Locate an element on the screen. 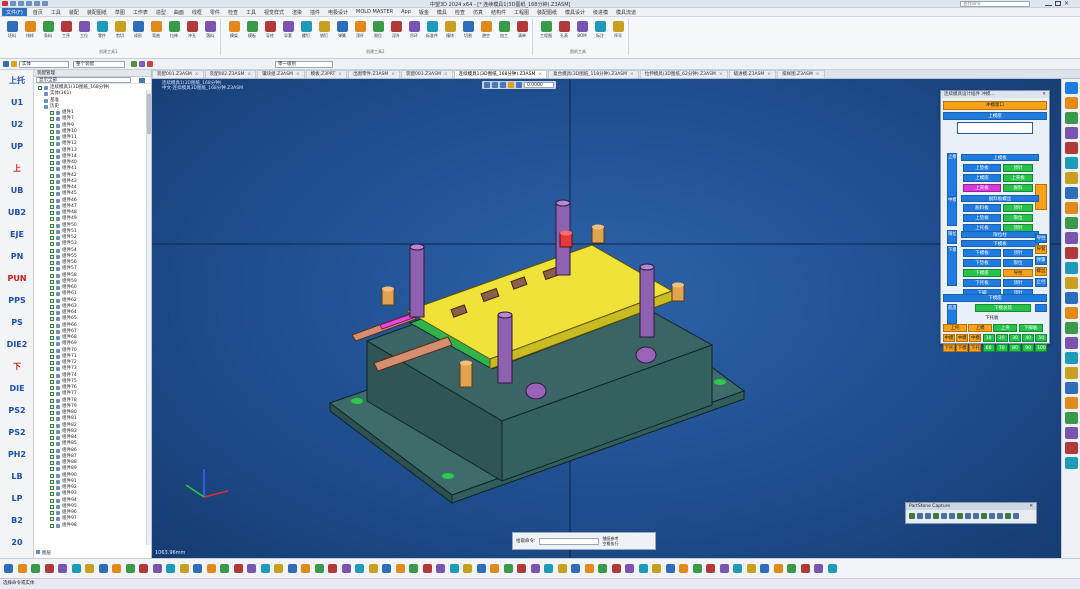 The width and height of the screenshot is (1080, 589). mold-shortcut-12: DIE2 is located at coordinates (17, 344).